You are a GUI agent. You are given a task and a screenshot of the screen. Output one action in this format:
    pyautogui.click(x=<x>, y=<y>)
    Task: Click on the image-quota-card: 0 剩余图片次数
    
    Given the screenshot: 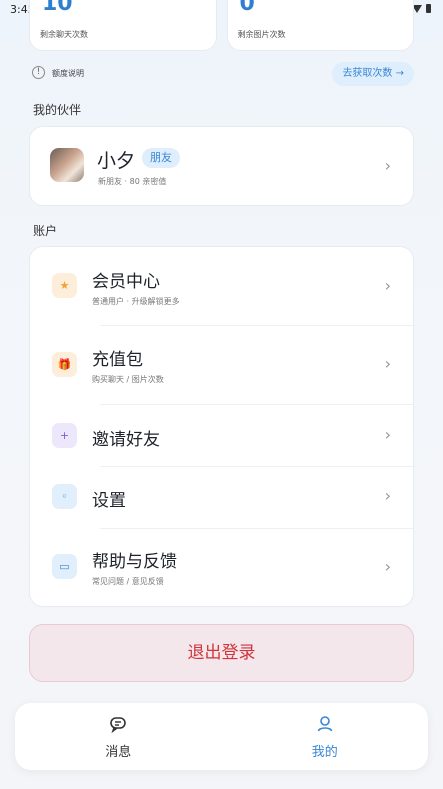 What is the action you would take?
    pyautogui.click(x=320, y=25)
    